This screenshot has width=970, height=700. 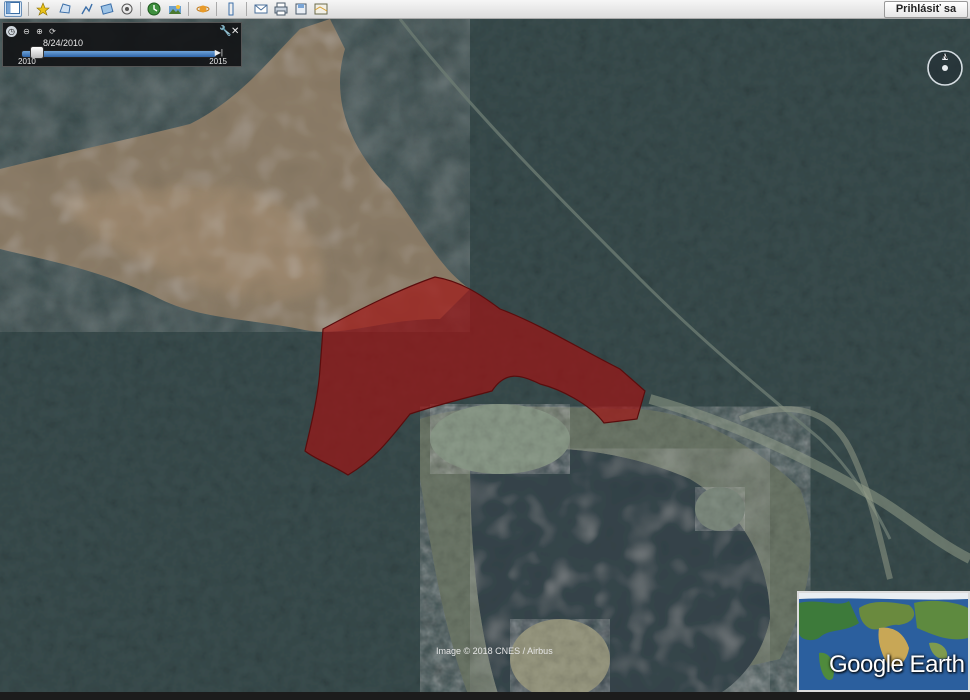 I want to click on view-in-maps-icon, so click(x=321, y=9).